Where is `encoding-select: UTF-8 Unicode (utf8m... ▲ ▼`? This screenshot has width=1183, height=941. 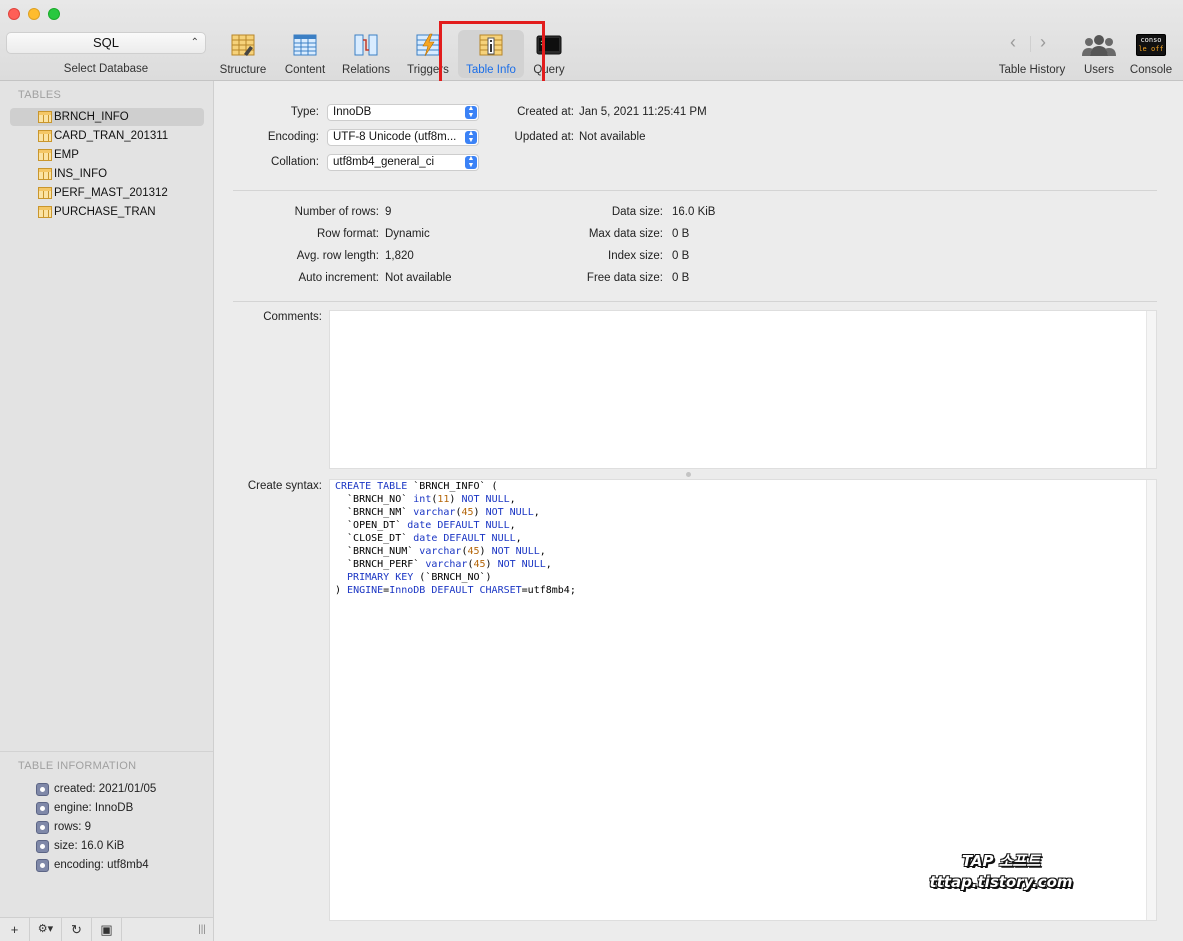 encoding-select: UTF-8 Unicode (utf8m... ▲ ▼ is located at coordinates (403, 137).